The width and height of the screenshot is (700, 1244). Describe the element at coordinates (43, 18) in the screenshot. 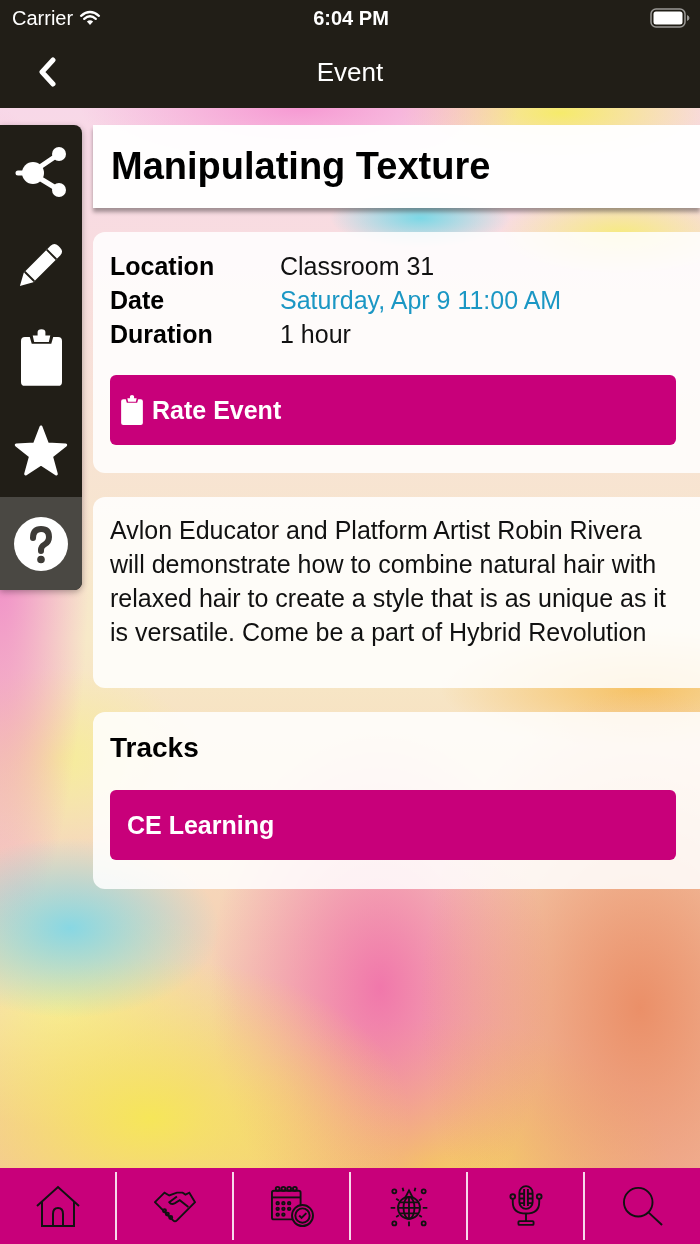

I see `carrier-label: Carrier` at that location.